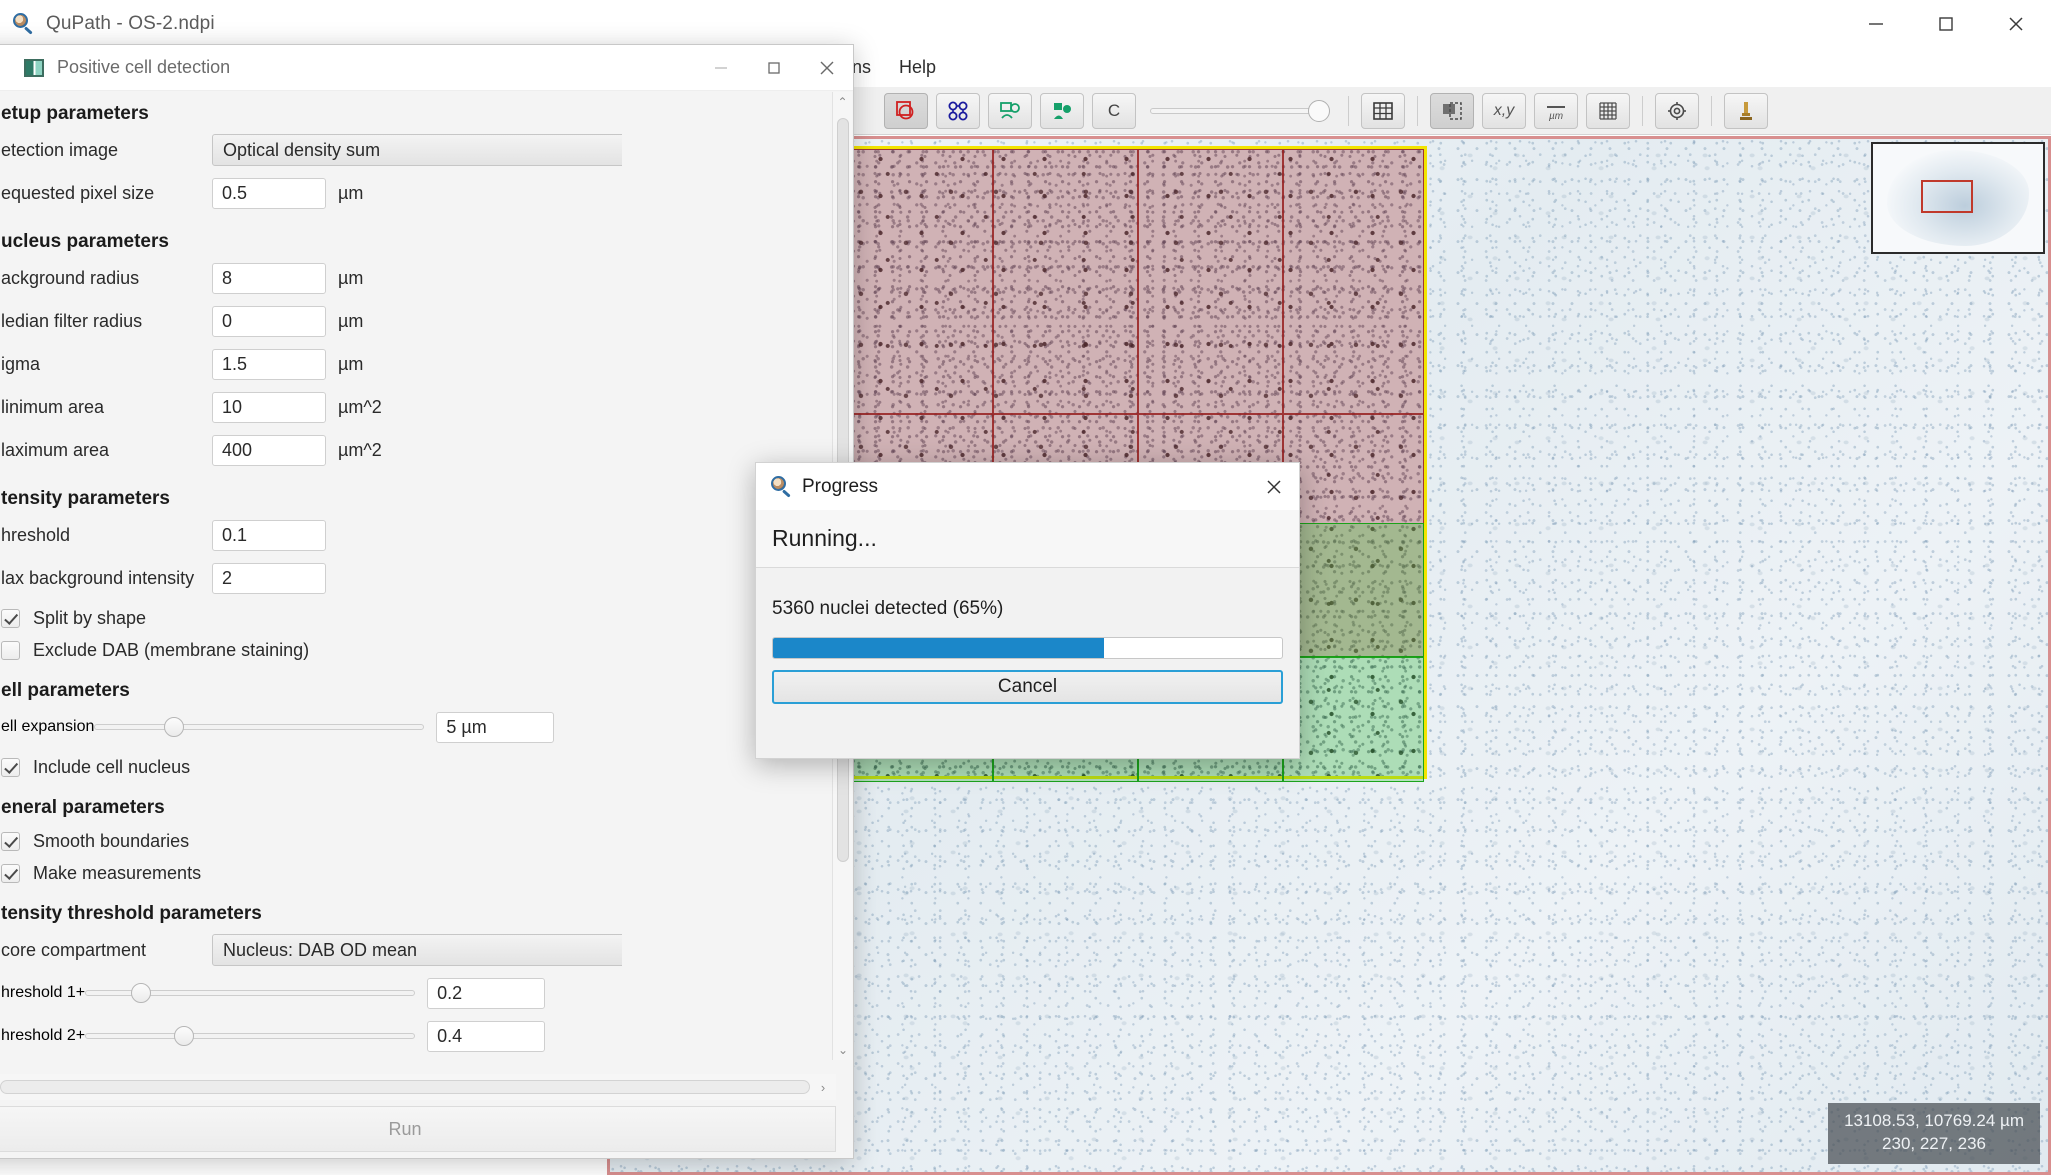  Describe the element at coordinates (840, 486) in the screenshot. I see `progress-title: Progress` at that location.